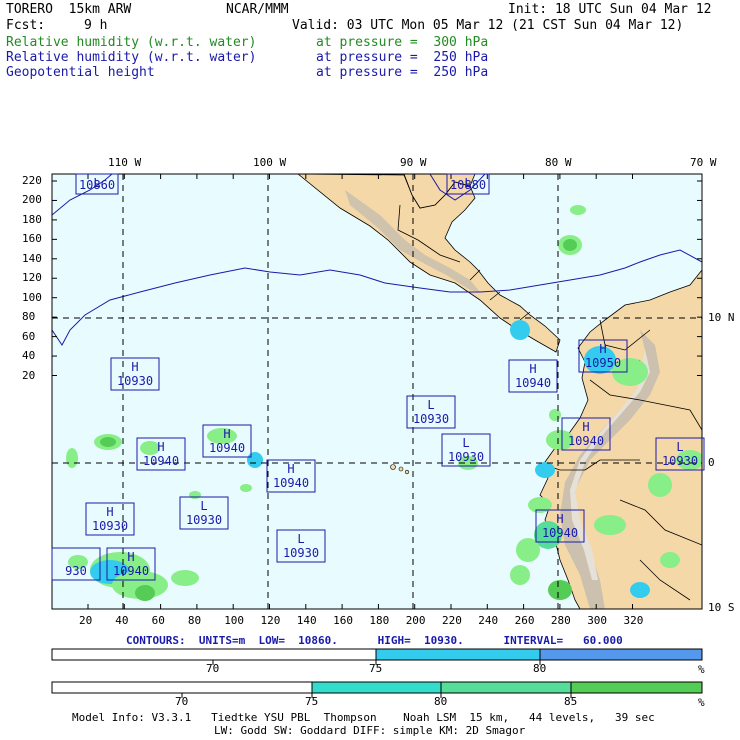 The height and width of the screenshot is (740, 740). What do you see at coordinates (343, 620) in the screenshot?
I see `x-tick-label: 160` at bounding box center [343, 620].